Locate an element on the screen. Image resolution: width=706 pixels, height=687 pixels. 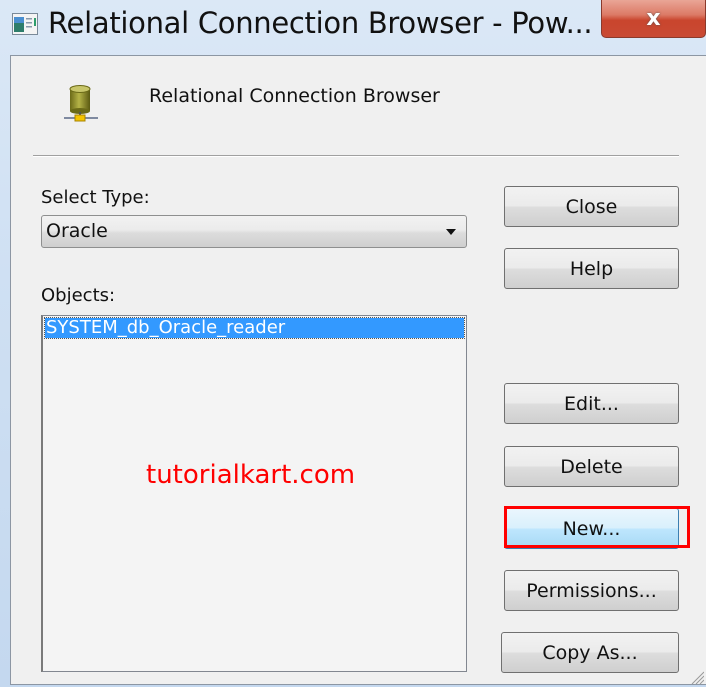
annotation-highlight-box is located at coordinates (597, 527).